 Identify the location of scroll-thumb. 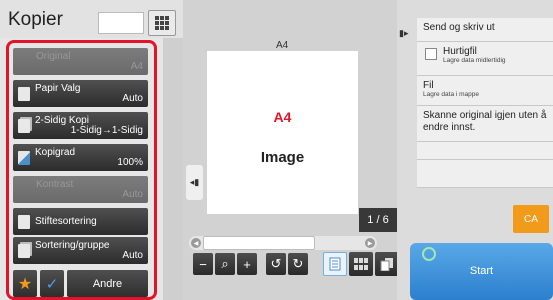
(259, 243).